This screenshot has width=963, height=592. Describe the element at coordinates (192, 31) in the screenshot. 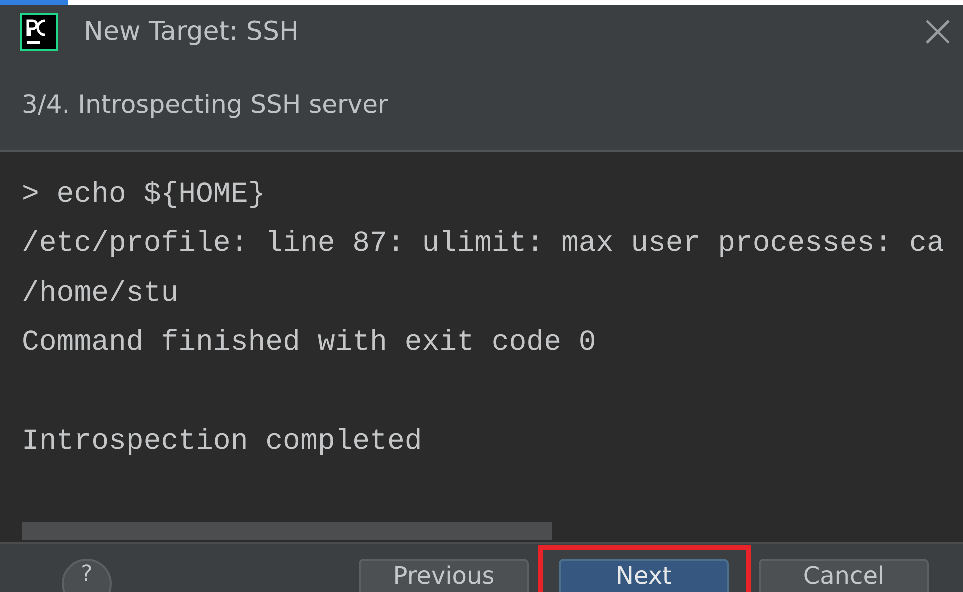

I see `window-title: New Target: SSH` at that location.